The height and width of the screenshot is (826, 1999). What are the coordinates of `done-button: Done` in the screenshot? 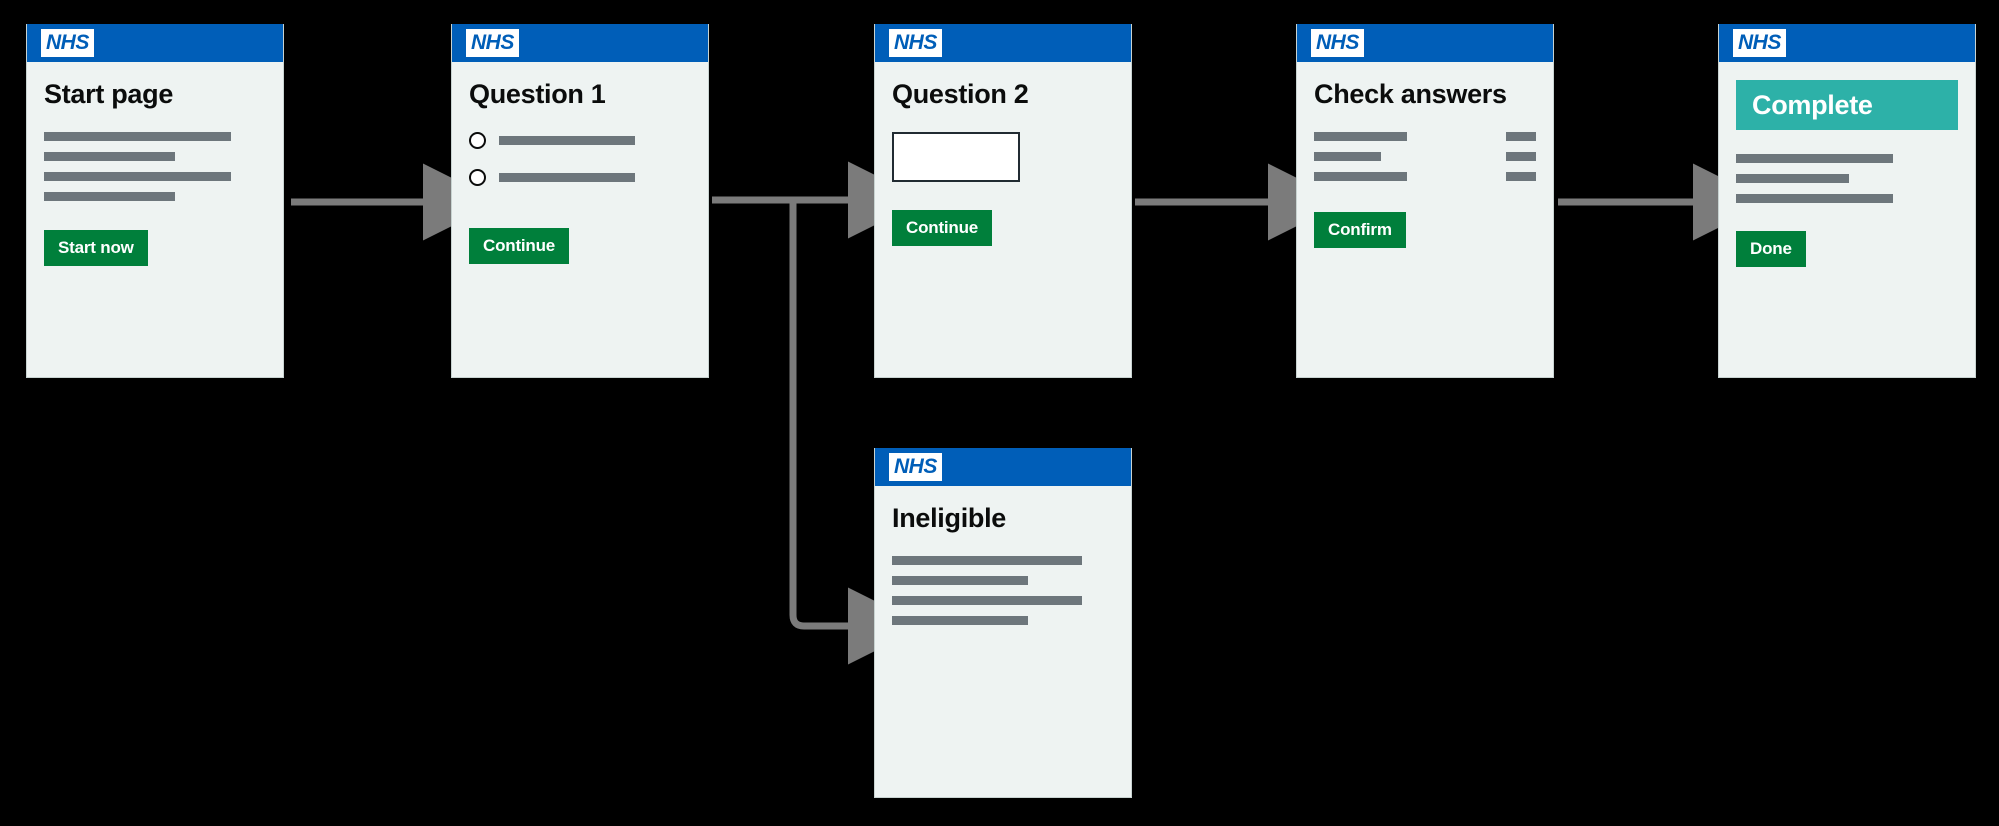 It's located at (1771, 249).